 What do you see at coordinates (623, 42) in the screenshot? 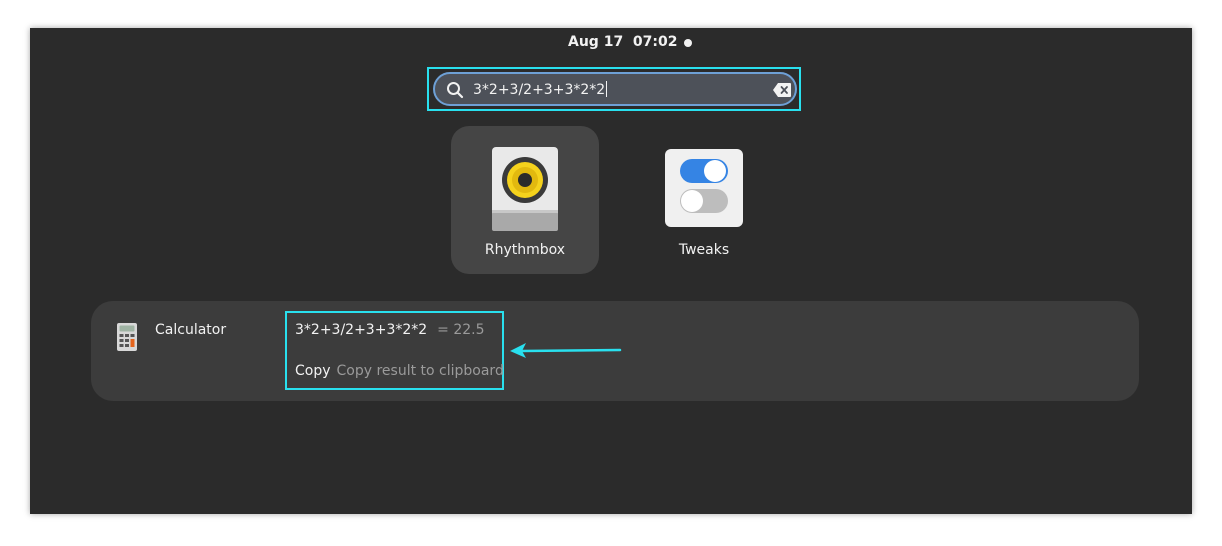
I see `top-bar-clock: Aug 17 07:02` at bounding box center [623, 42].